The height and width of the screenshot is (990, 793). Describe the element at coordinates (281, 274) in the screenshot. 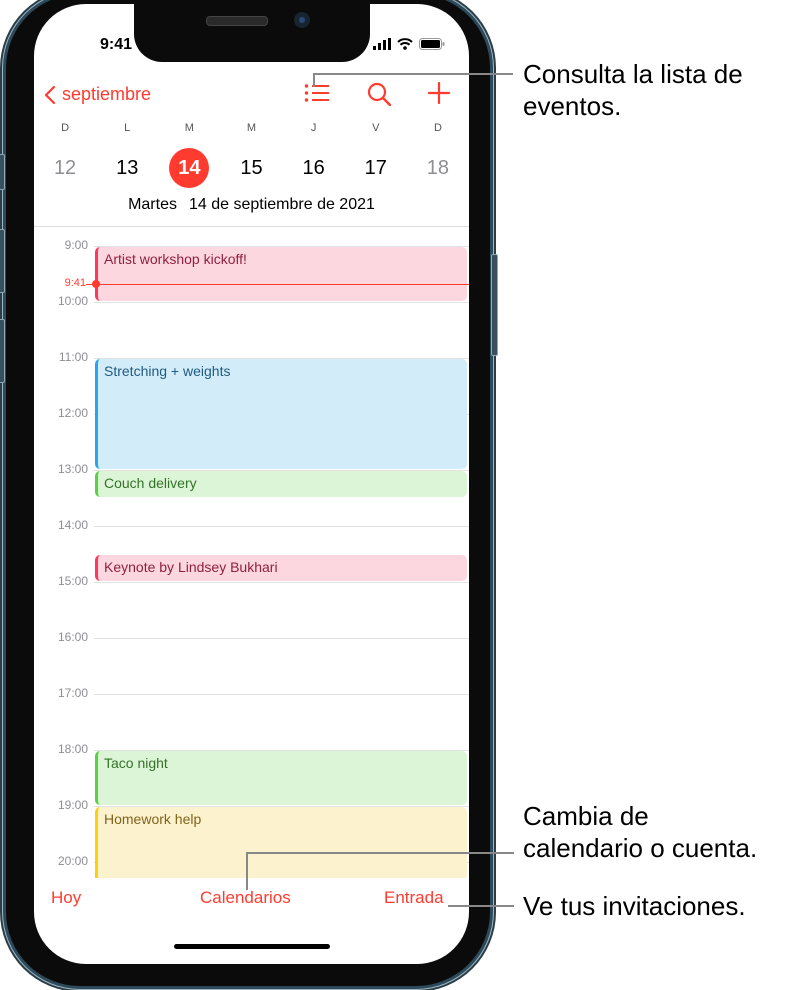

I see `calendar-event: Artist workshop kickoff!` at that location.